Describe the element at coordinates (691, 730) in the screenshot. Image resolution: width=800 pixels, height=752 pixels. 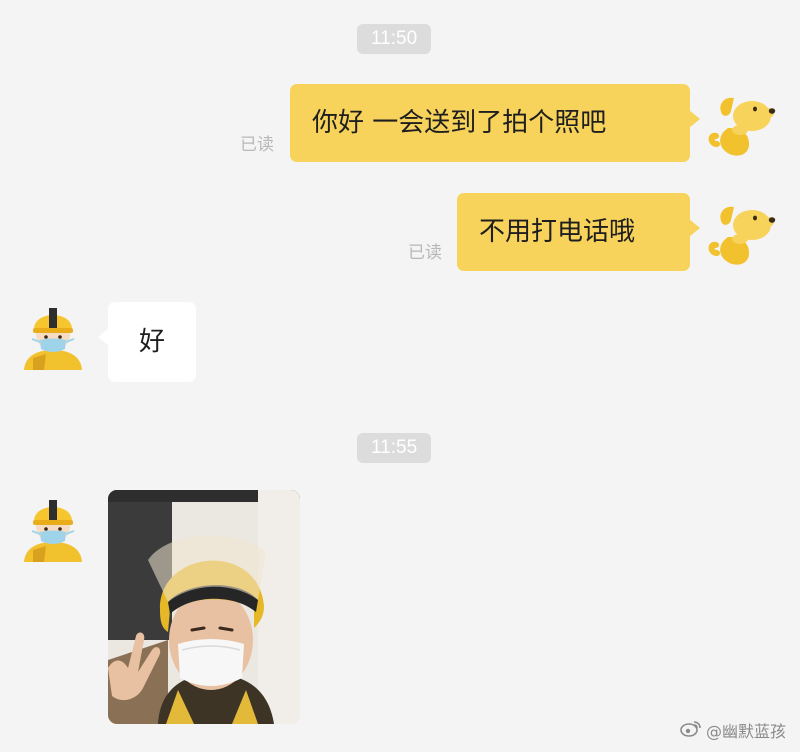
I see `weibo-icon` at that location.